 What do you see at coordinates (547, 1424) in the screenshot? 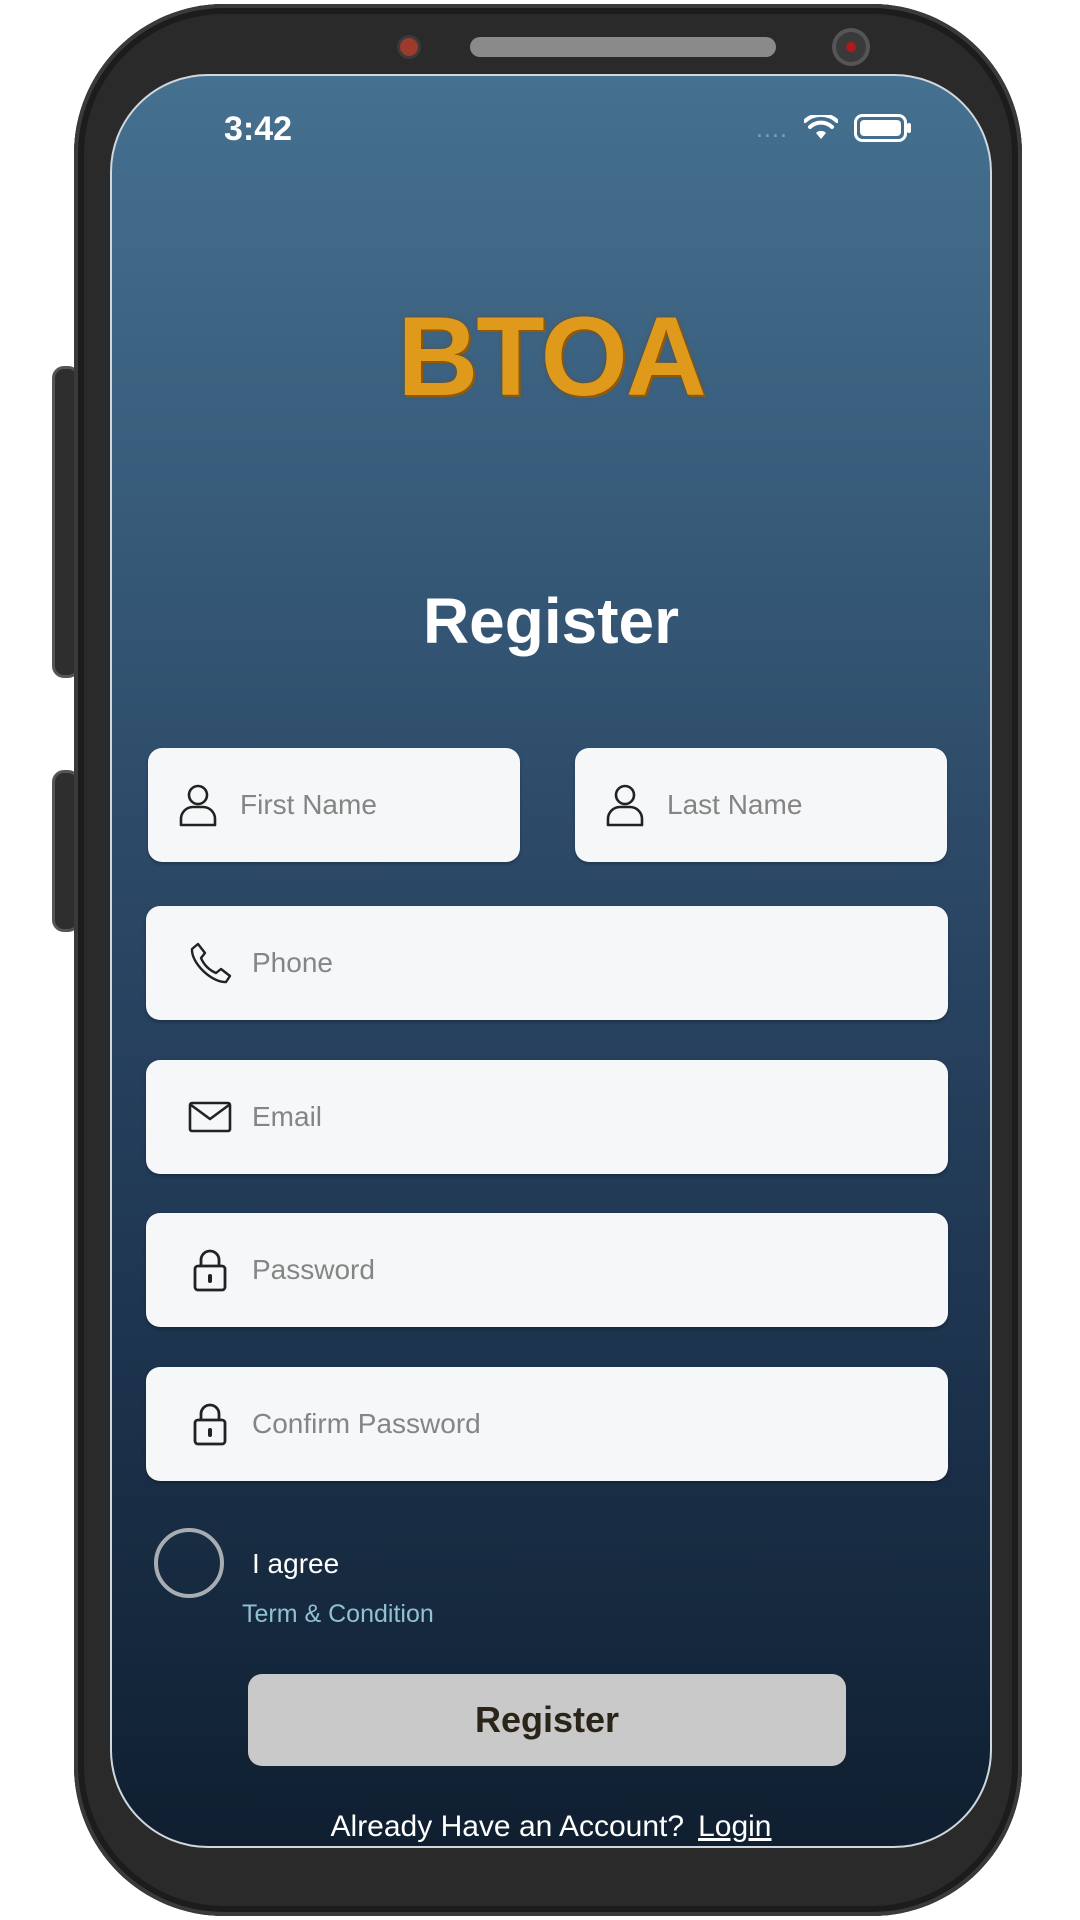
I see `confirm-password-field: Confirm Password` at bounding box center [547, 1424].